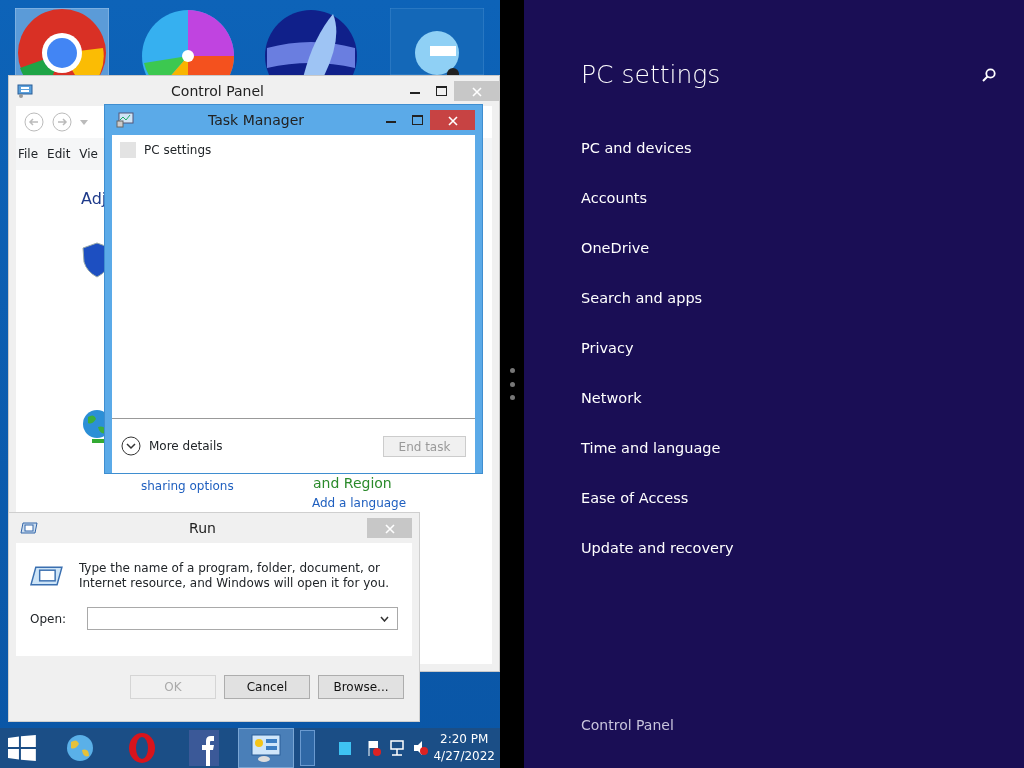 This screenshot has width=1024, height=768. Describe the element at coordinates (788, 412) in the screenshot. I see `settings-item: Network` at that location.